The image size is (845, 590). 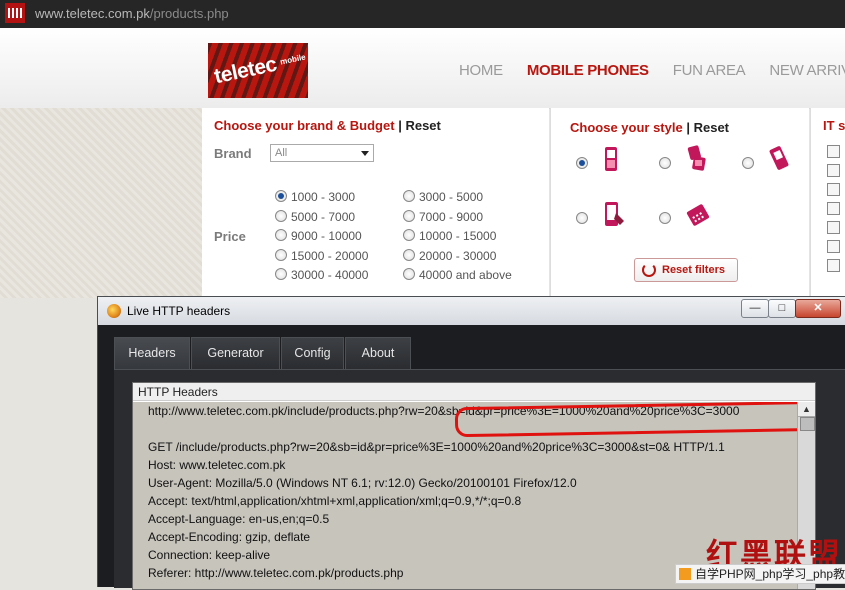 I want to click on price-option: 1000 - 3000, so click(x=315, y=197).